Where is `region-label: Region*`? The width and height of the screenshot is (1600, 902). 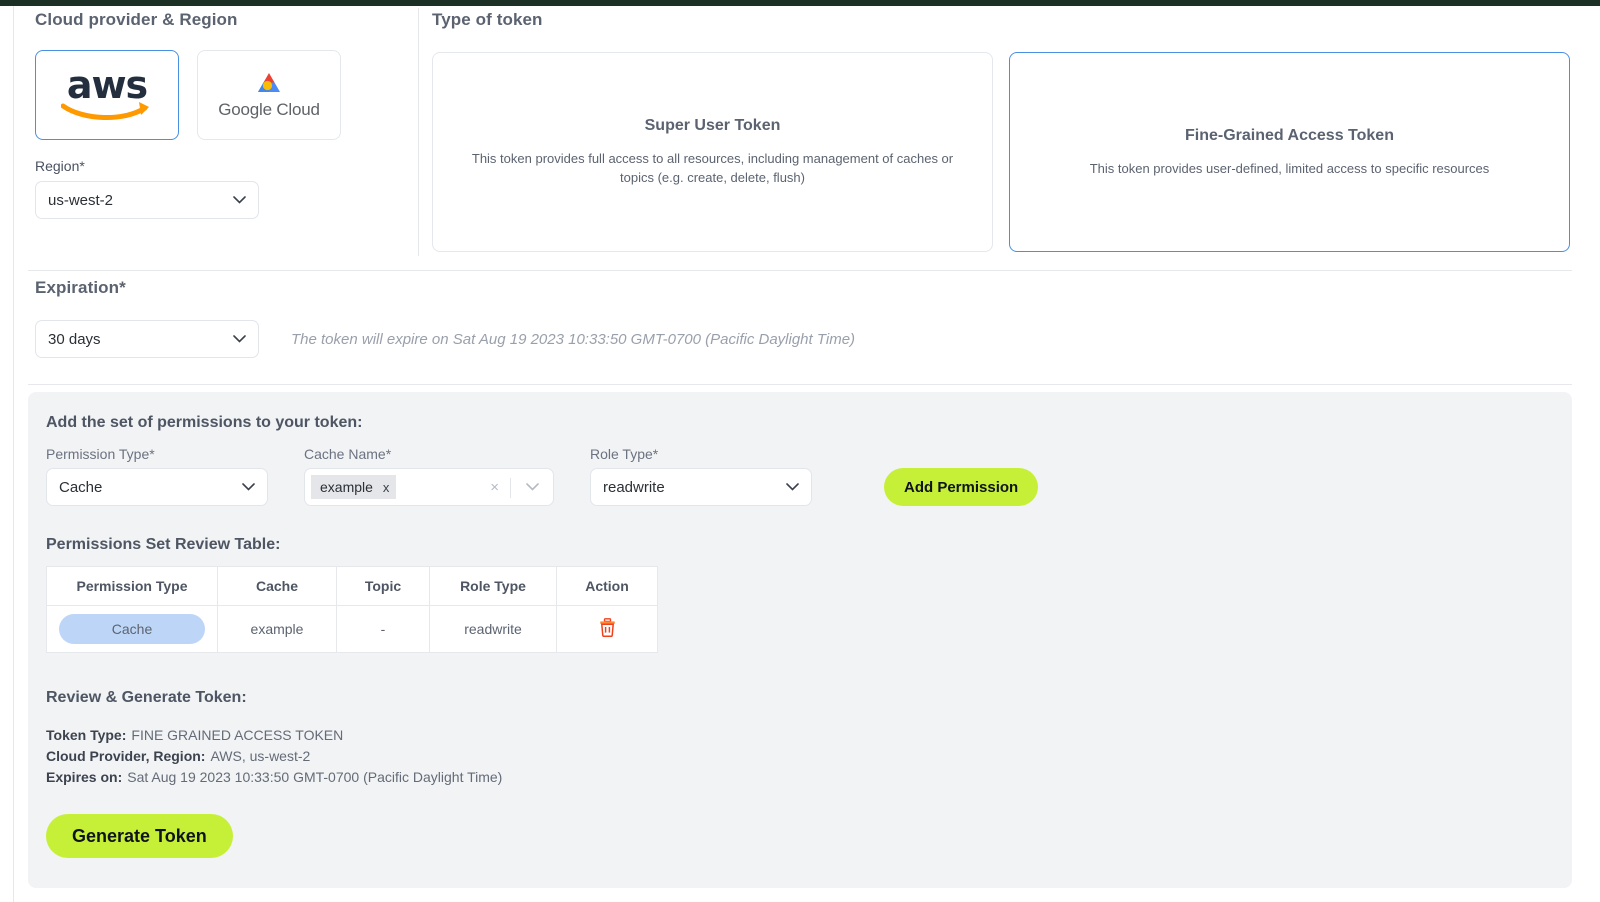
region-label: Region* is located at coordinates (60, 166).